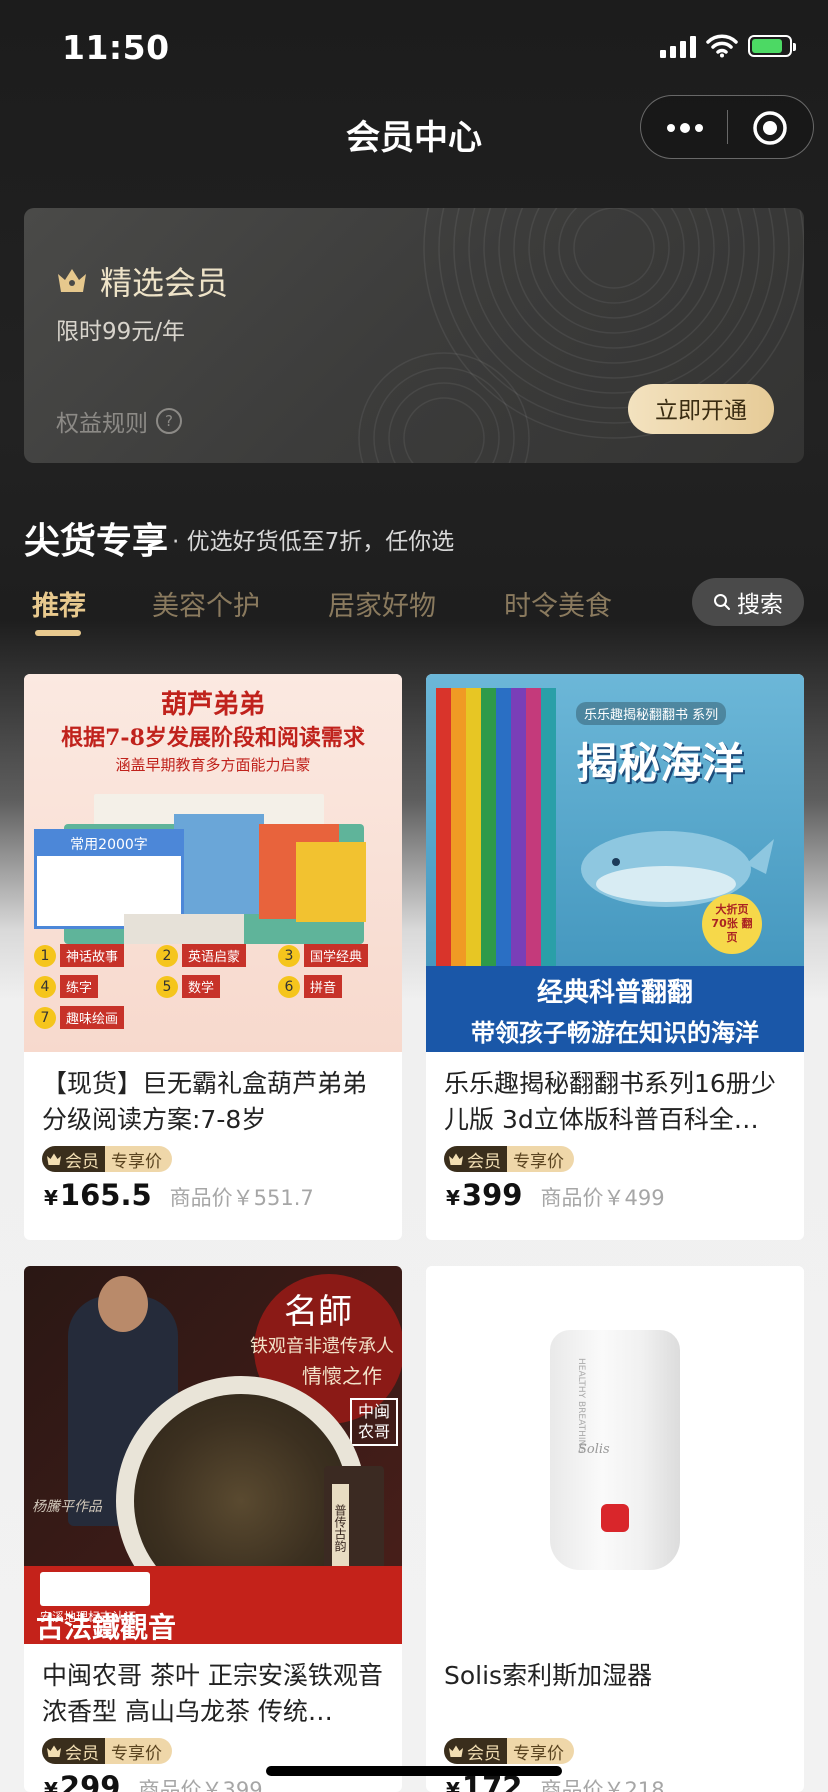  What do you see at coordinates (116, 47) in the screenshot?
I see `status-time: 11:50` at bounding box center [116, 47].